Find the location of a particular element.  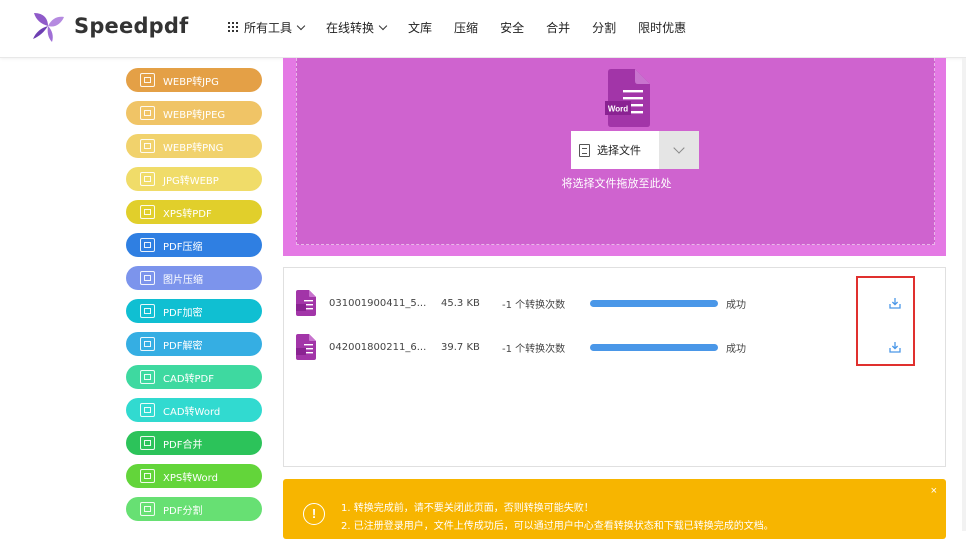

nav-item-3: 压缩 is located at coordinates (466, 27).